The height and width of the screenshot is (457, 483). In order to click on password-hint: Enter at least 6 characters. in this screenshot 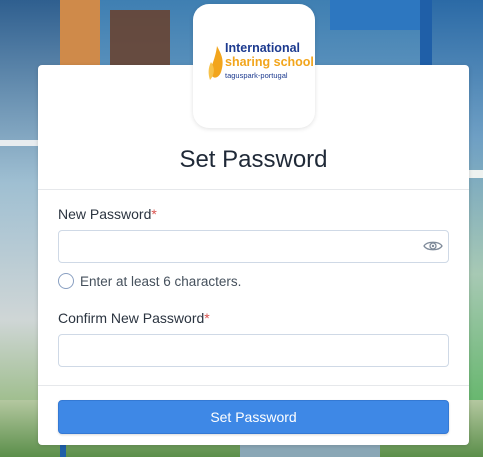, I will do `click(161, 281)`.